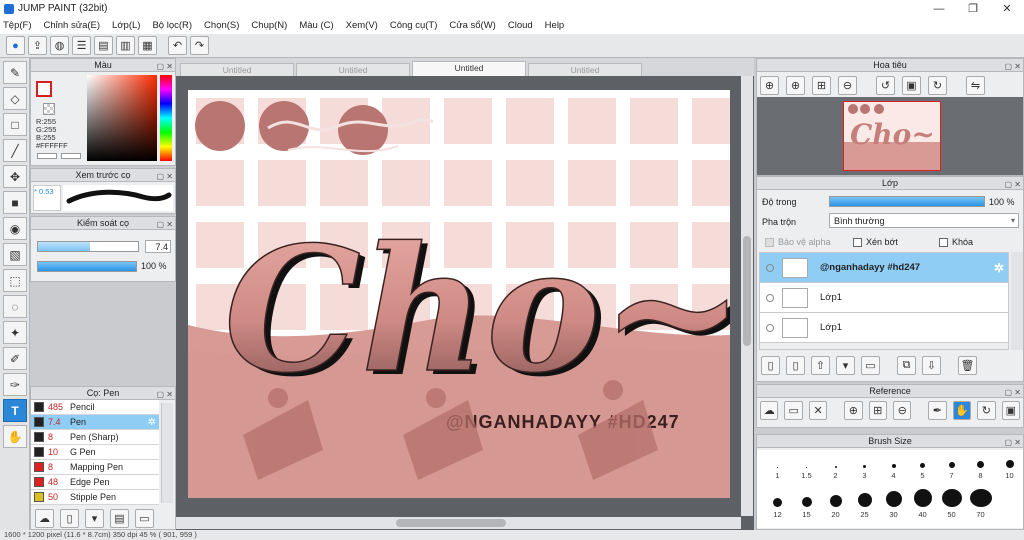 This screenshot has width=1024, height=540. What do you see at coordinates (980, 465) in the screenshot?
I see `brush-size-option: 8` at bounding box center [980, 465].